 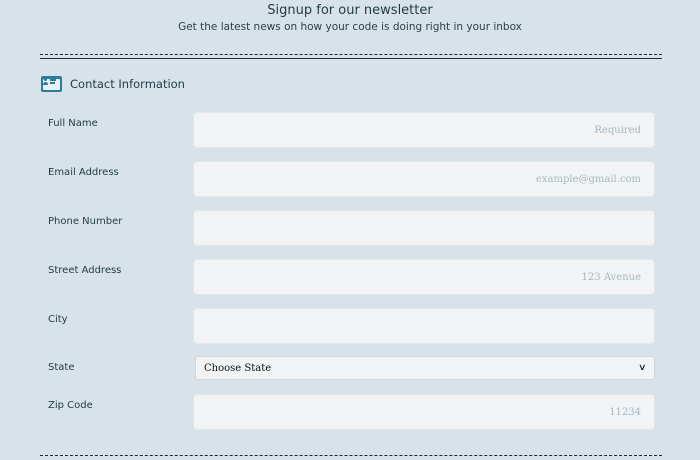 I want to click on top-dashed-divider, so click(x=351, y=54).